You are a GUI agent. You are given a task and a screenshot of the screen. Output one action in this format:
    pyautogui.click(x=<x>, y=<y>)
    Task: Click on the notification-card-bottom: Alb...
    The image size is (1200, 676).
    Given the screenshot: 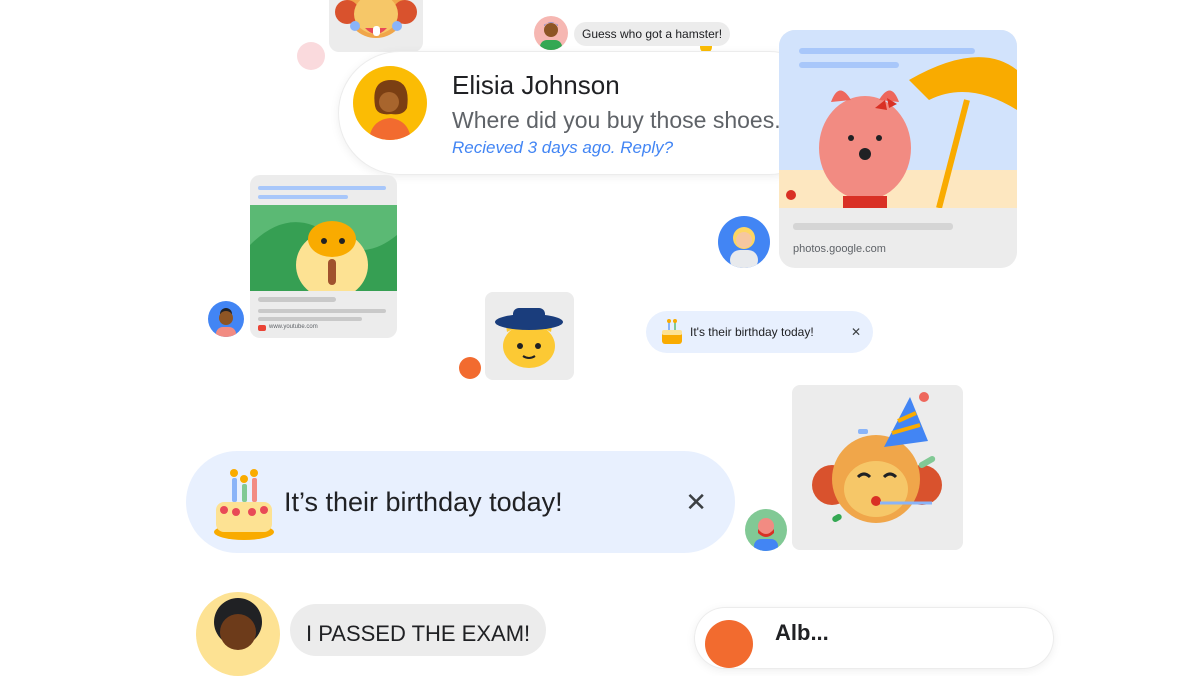 What is the action you would take?
    pyautogui.click(x=874, y=638)
    